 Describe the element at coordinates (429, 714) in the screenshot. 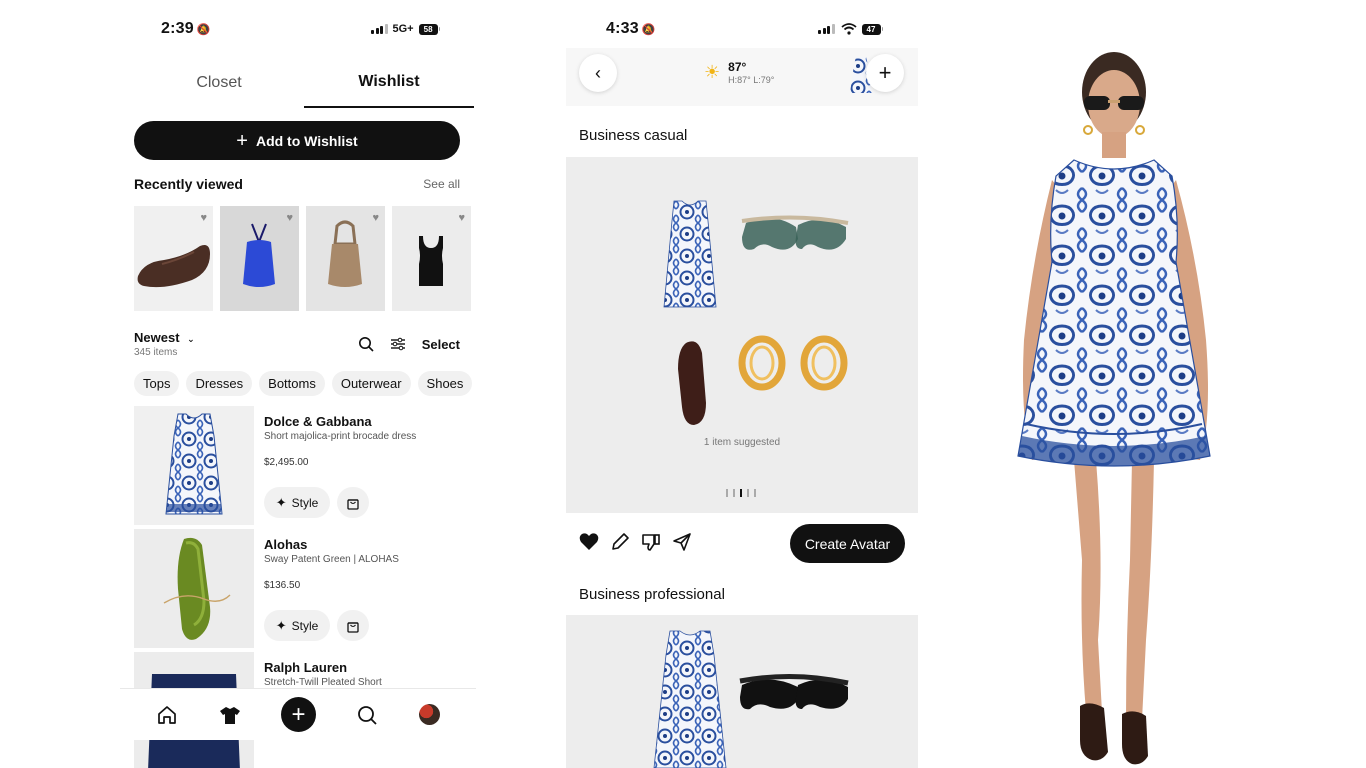

I see `profile-avatar` at that location.